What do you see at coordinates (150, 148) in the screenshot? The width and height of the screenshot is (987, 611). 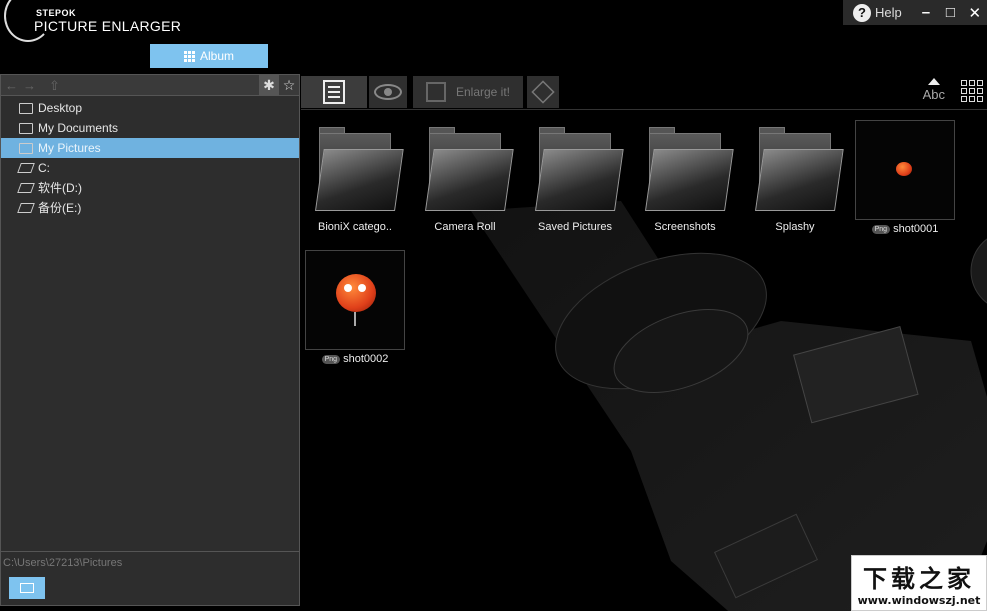 I see `tree-item-my-pictures: My Pictures` at bounding box center [150, 148].